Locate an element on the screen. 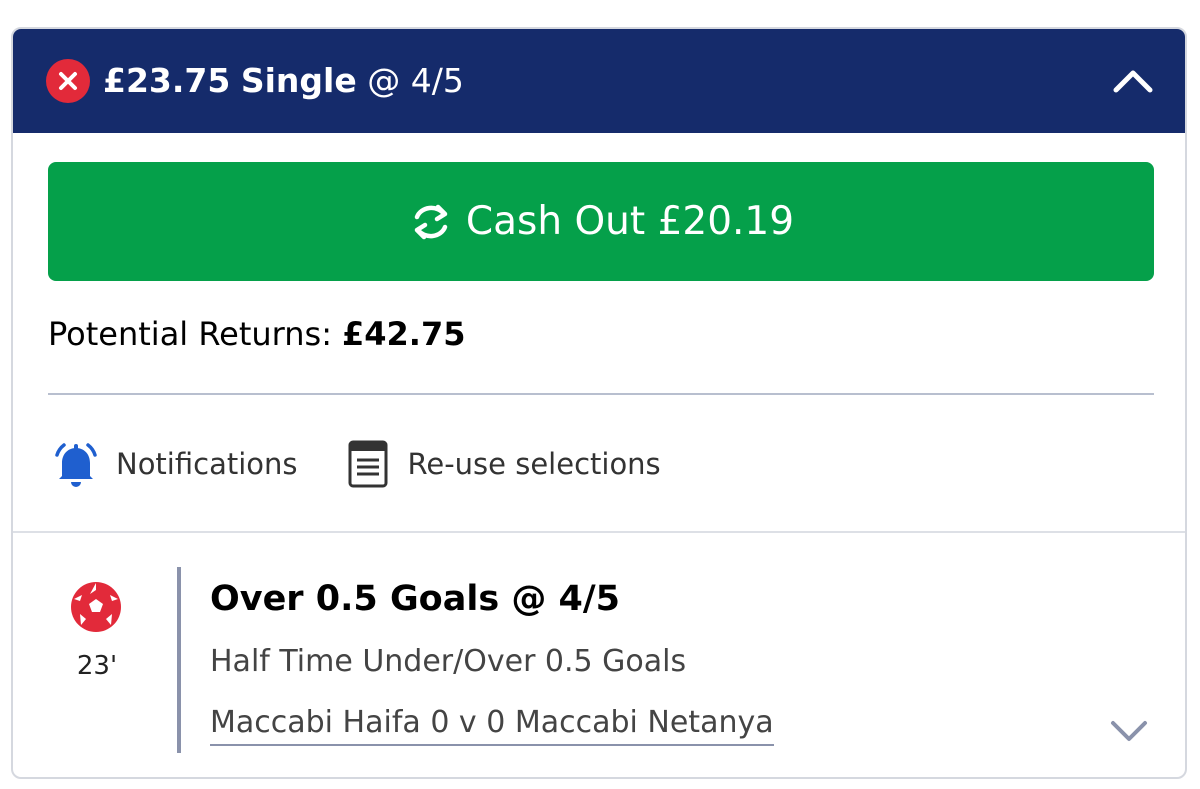 The width and height of the screenshot is (1200, 789). potential-returns-value: £42.75 is located at coordinates (404, 334).